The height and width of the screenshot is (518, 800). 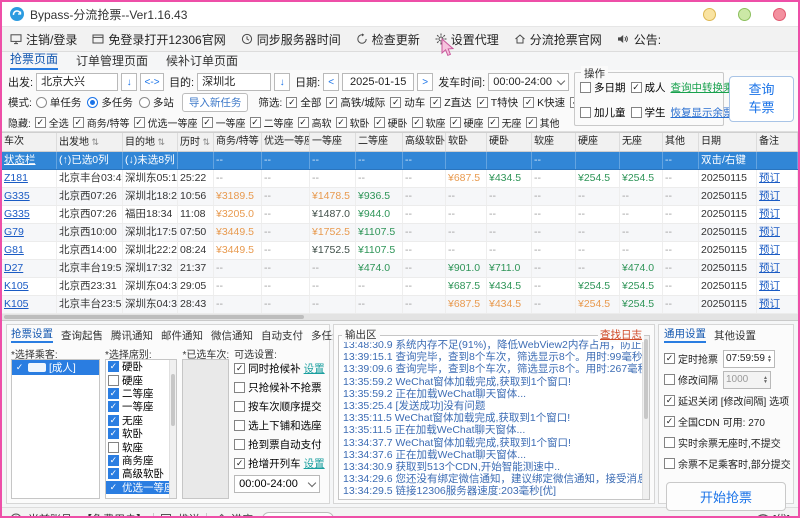 What do you see at coordinates (692, 421) in the screenshot?
I see `national-cdn-checkbox: ✓ 全国CDN` at bounding box center [692, 421].